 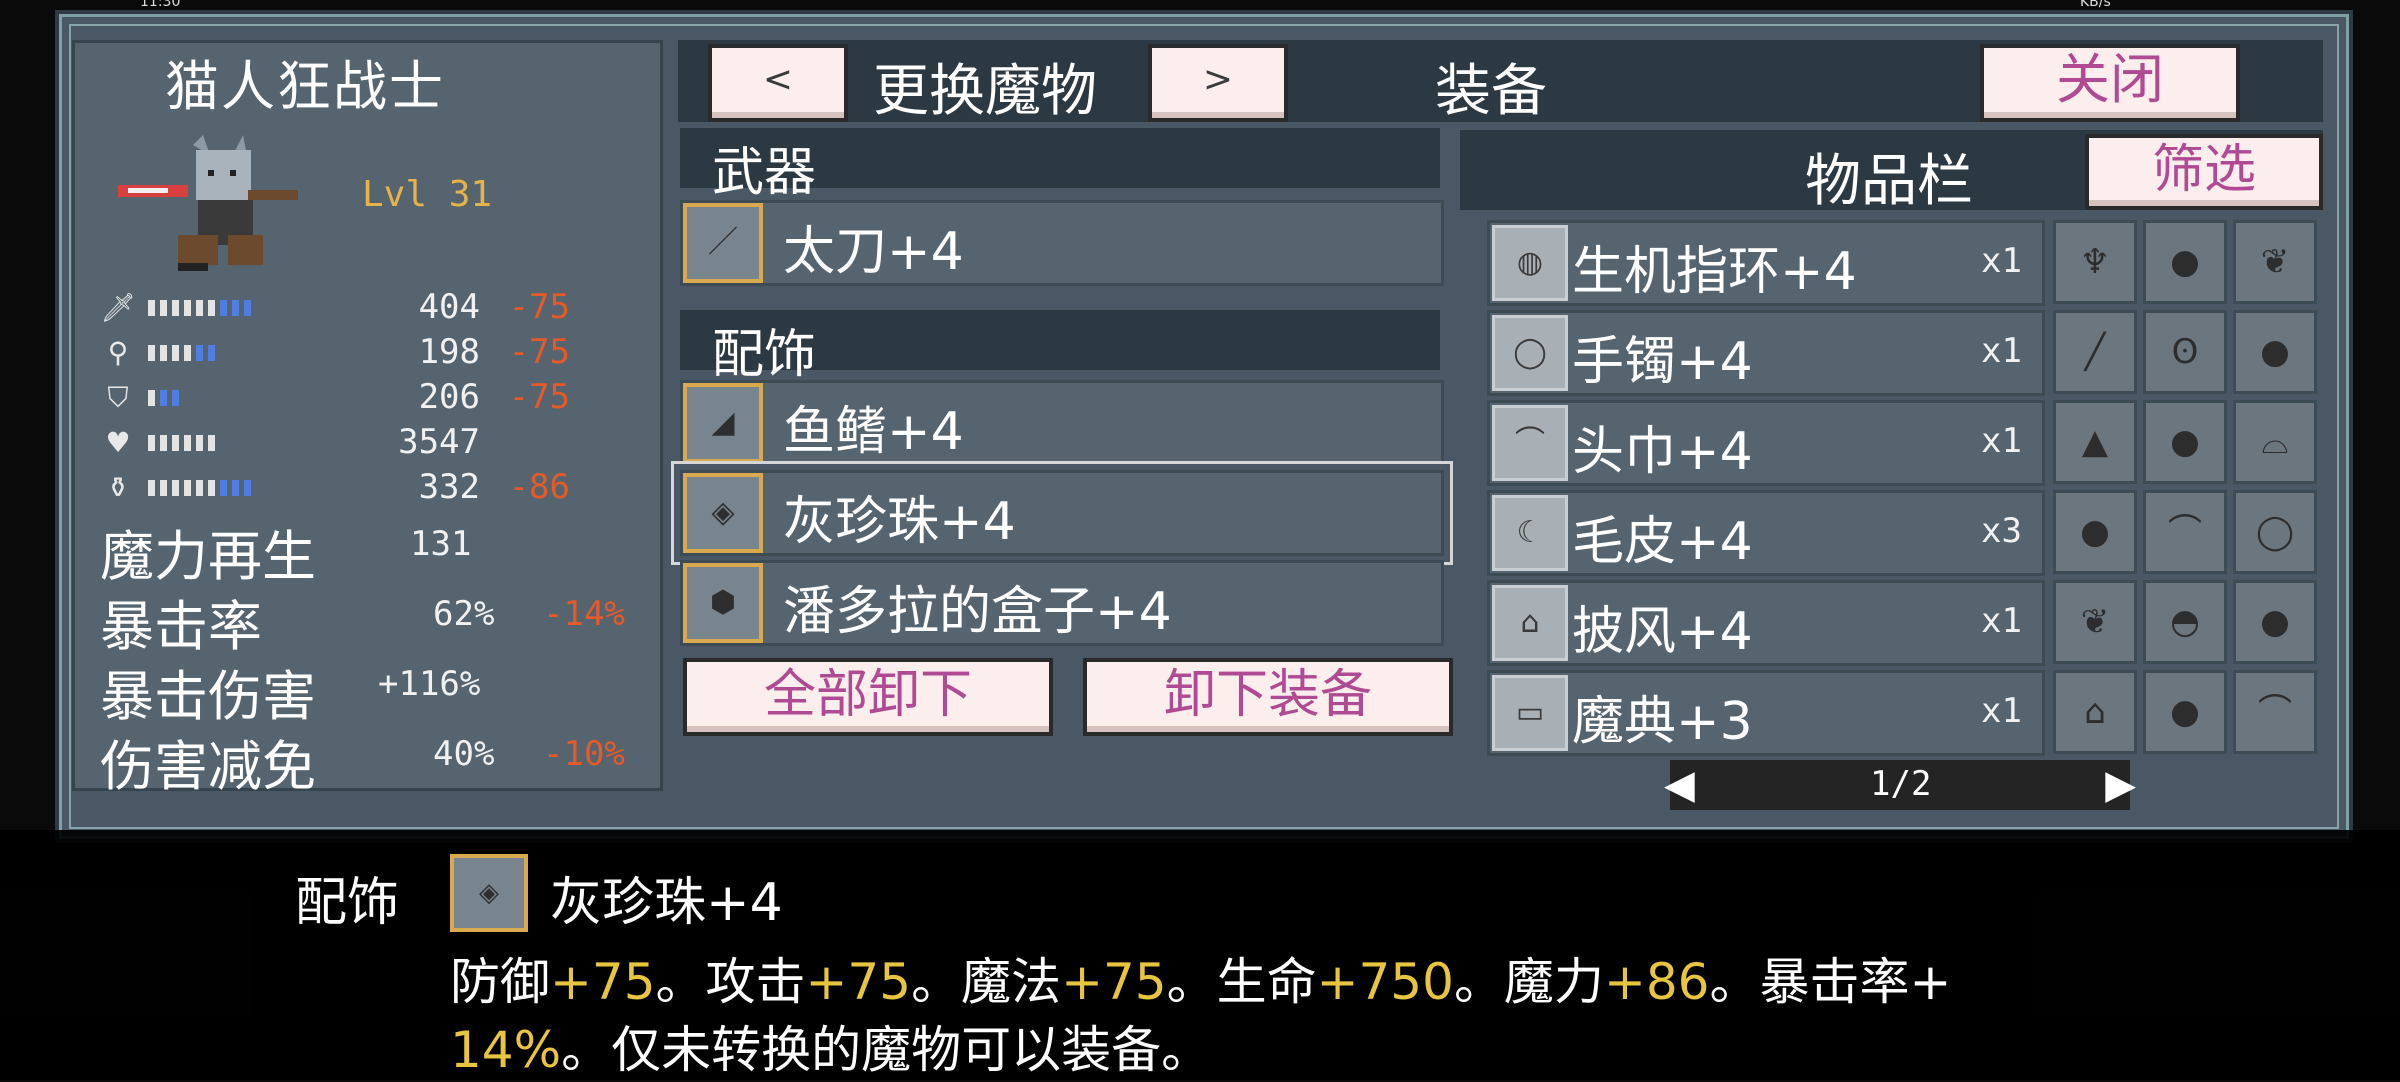 What do you see at coordinates (449, 487) in the screenshot?
I see `stat-value: 332` at bounding box center [449, 487].